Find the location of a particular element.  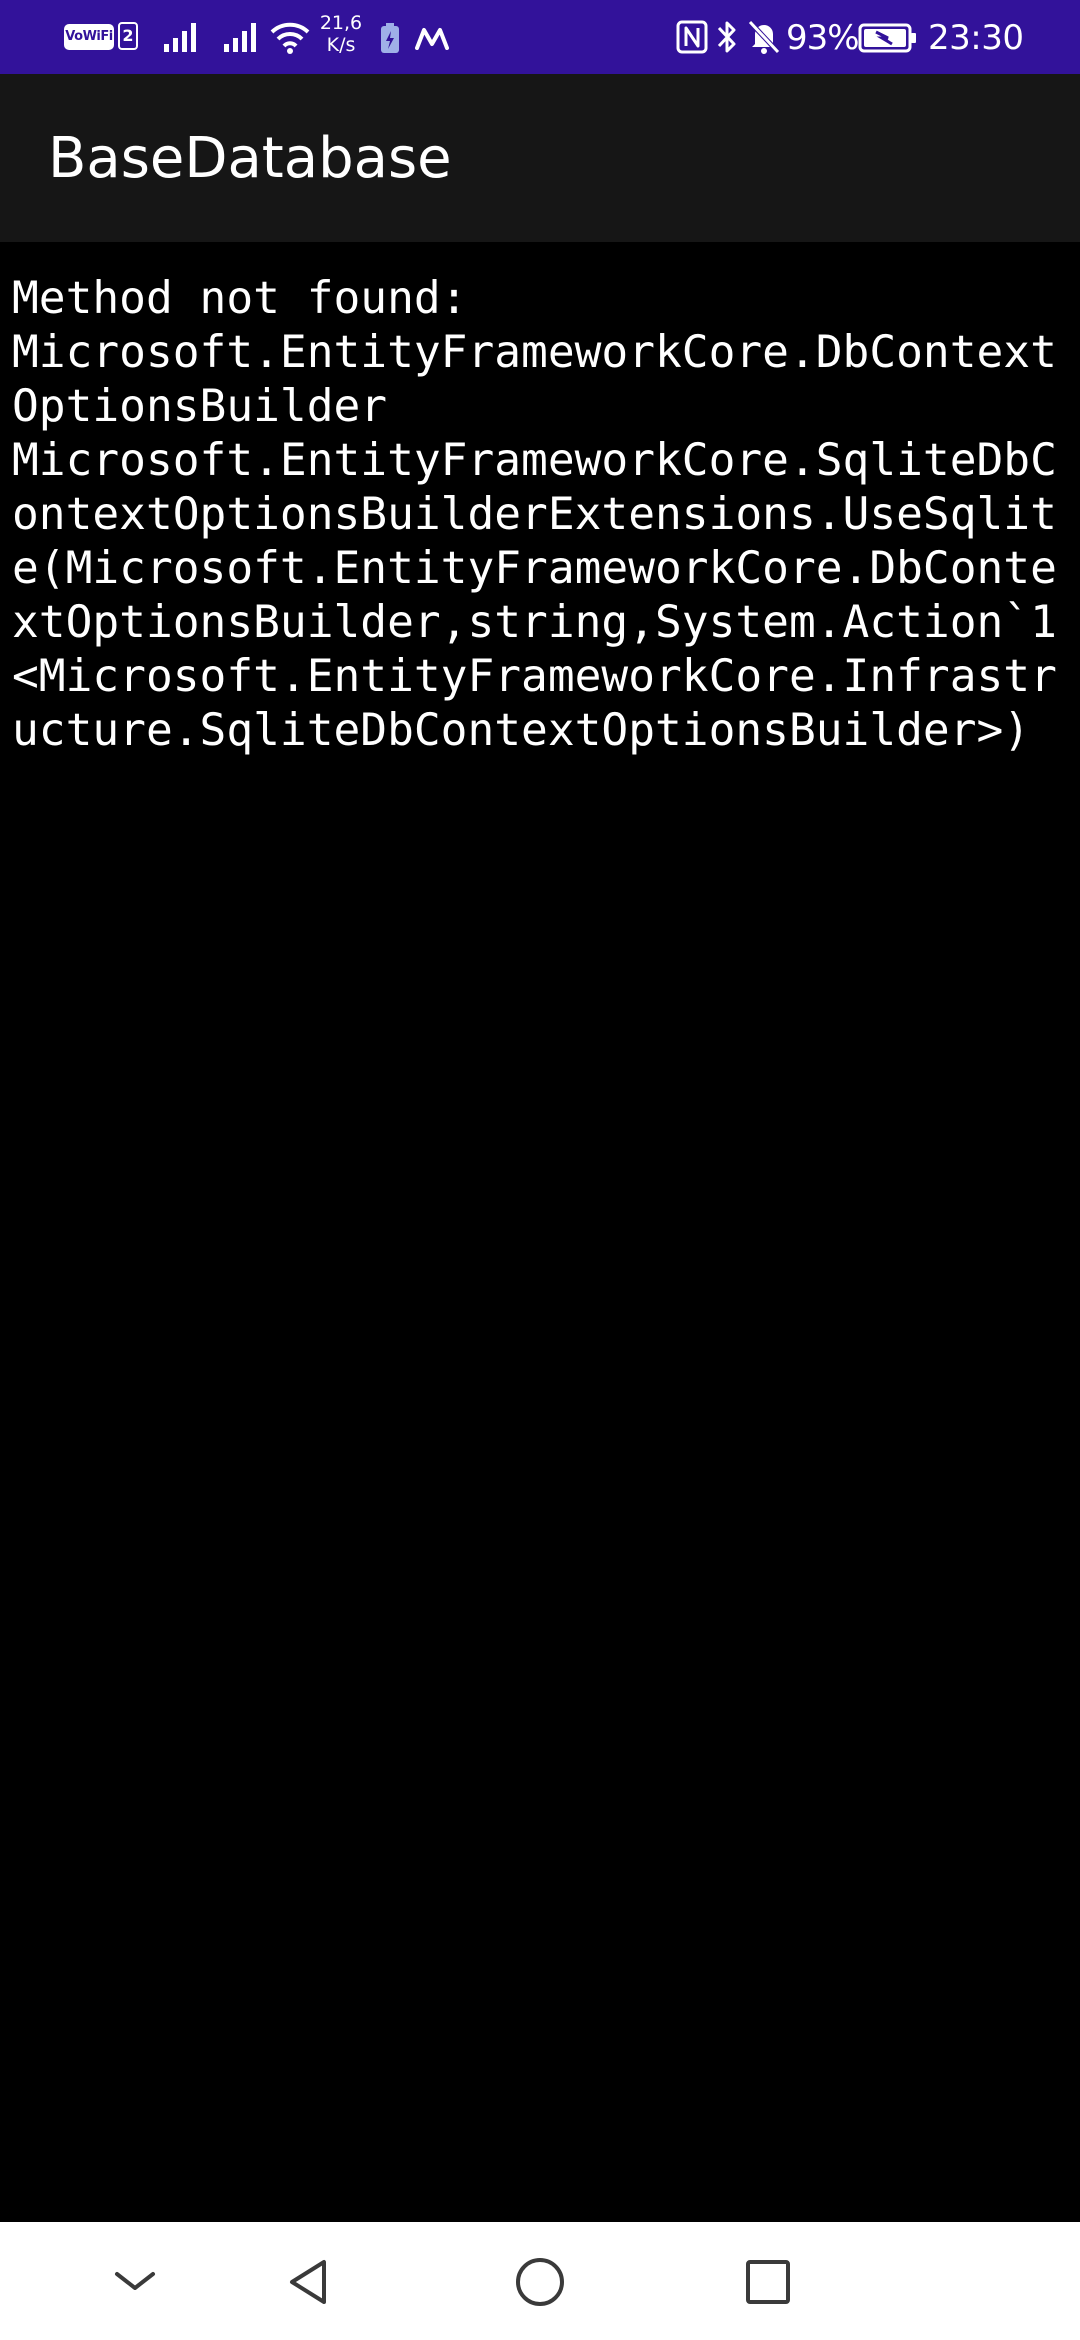

battery-icon is located at coordinates (887, 38).